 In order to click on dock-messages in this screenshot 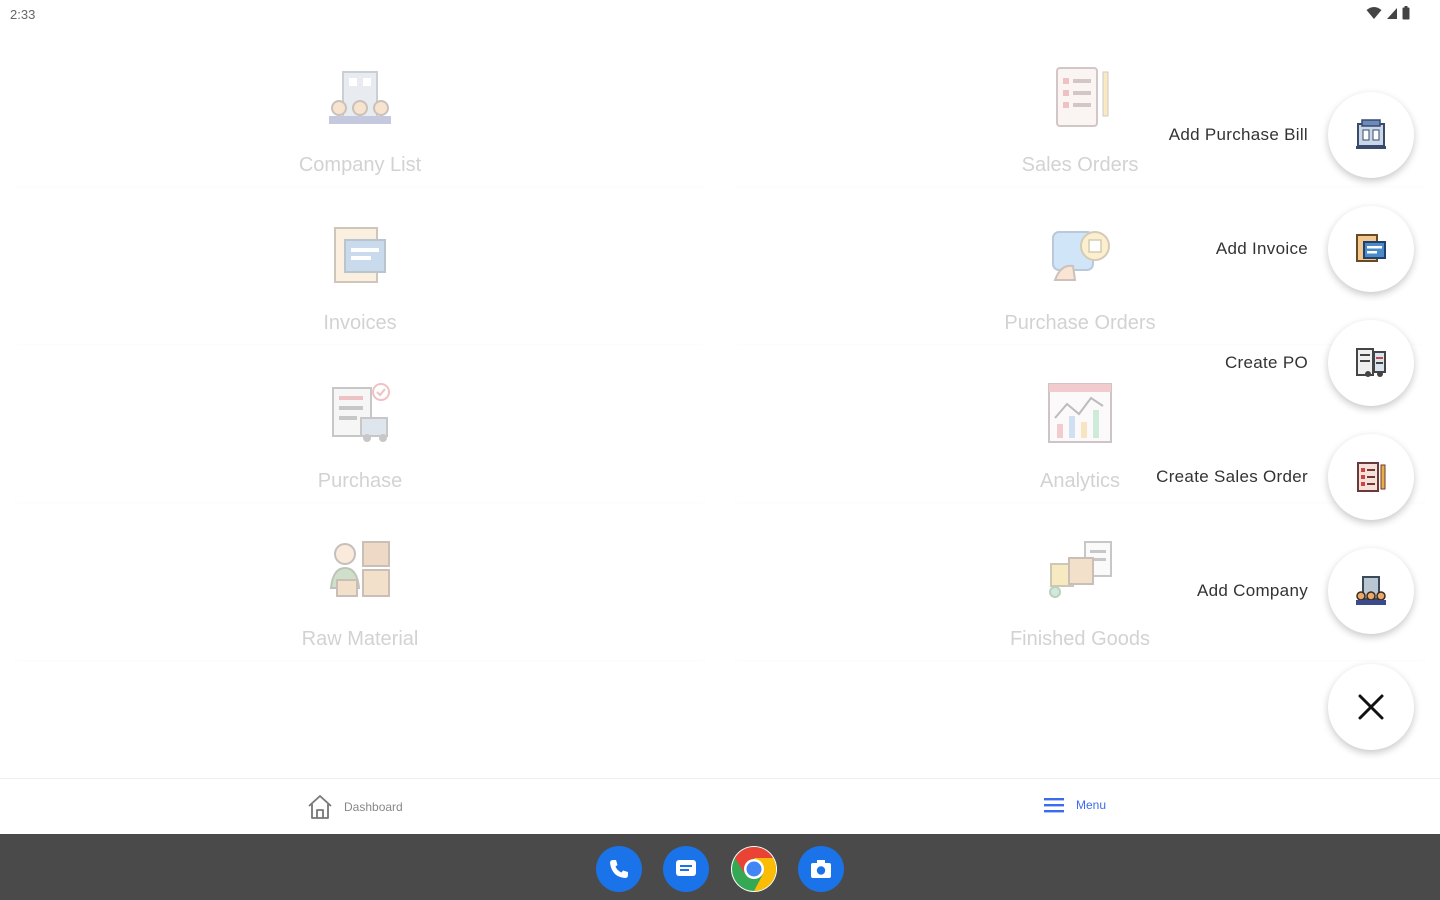, I will do `click(686, 869)`.